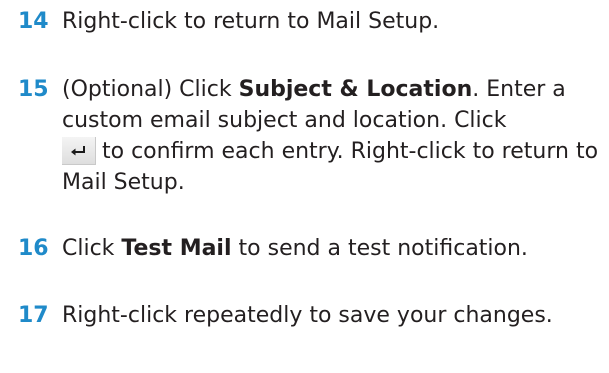  Describe the element at coordinates (33, 315) in the screenshot. I see `step-number: 17` at that location.